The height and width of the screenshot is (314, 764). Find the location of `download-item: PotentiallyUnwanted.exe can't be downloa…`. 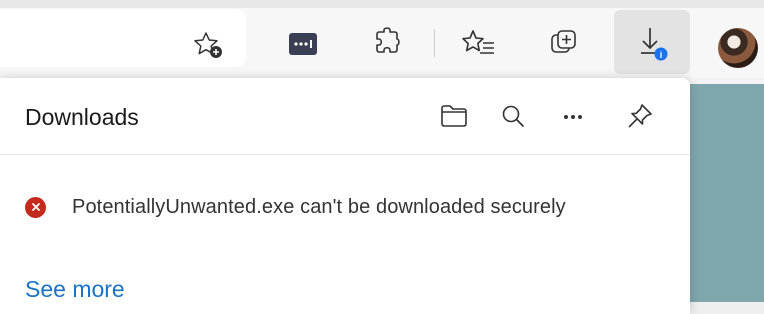

download-item: PotentiallyUnwanted.exe can't be downloa… is located at coordinates (295, 207).